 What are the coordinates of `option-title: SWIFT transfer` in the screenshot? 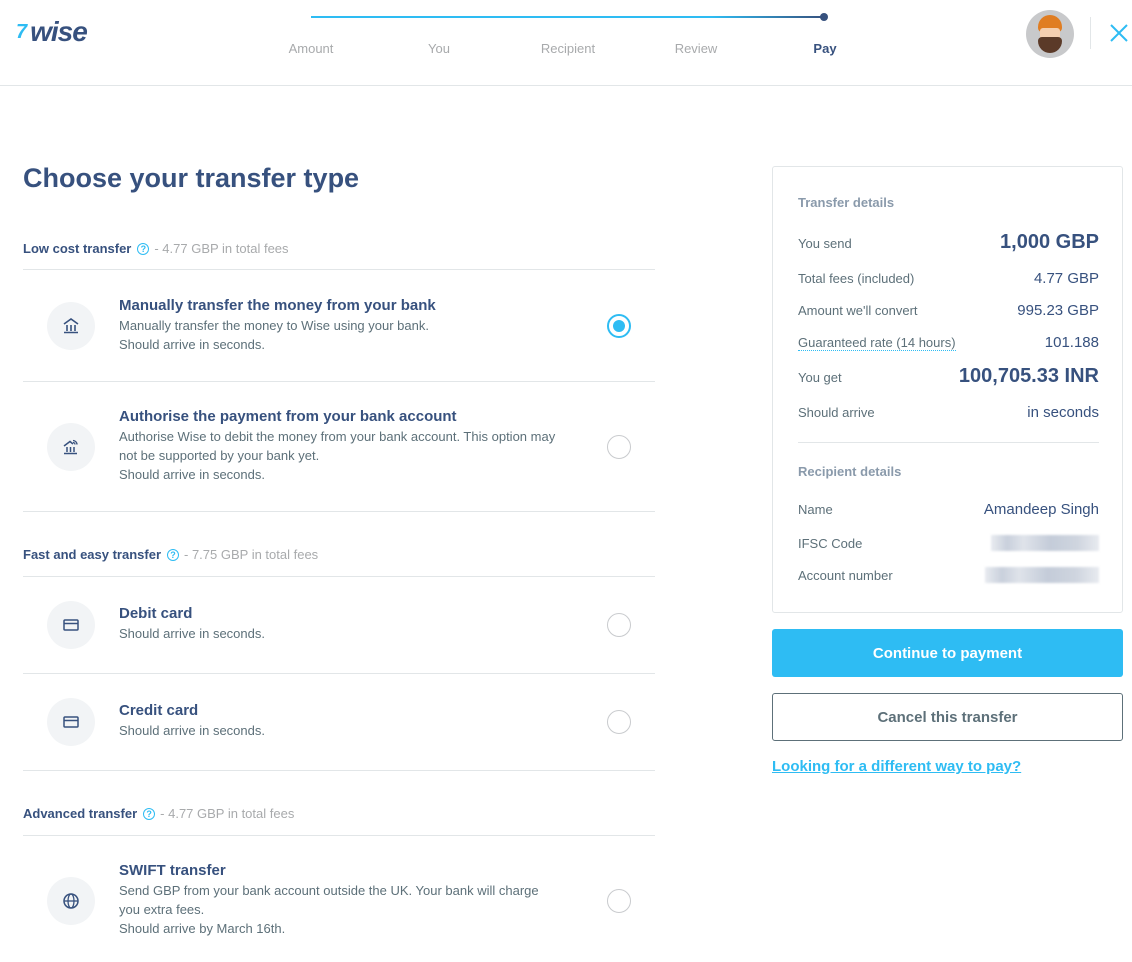 It's located at (172, 870).